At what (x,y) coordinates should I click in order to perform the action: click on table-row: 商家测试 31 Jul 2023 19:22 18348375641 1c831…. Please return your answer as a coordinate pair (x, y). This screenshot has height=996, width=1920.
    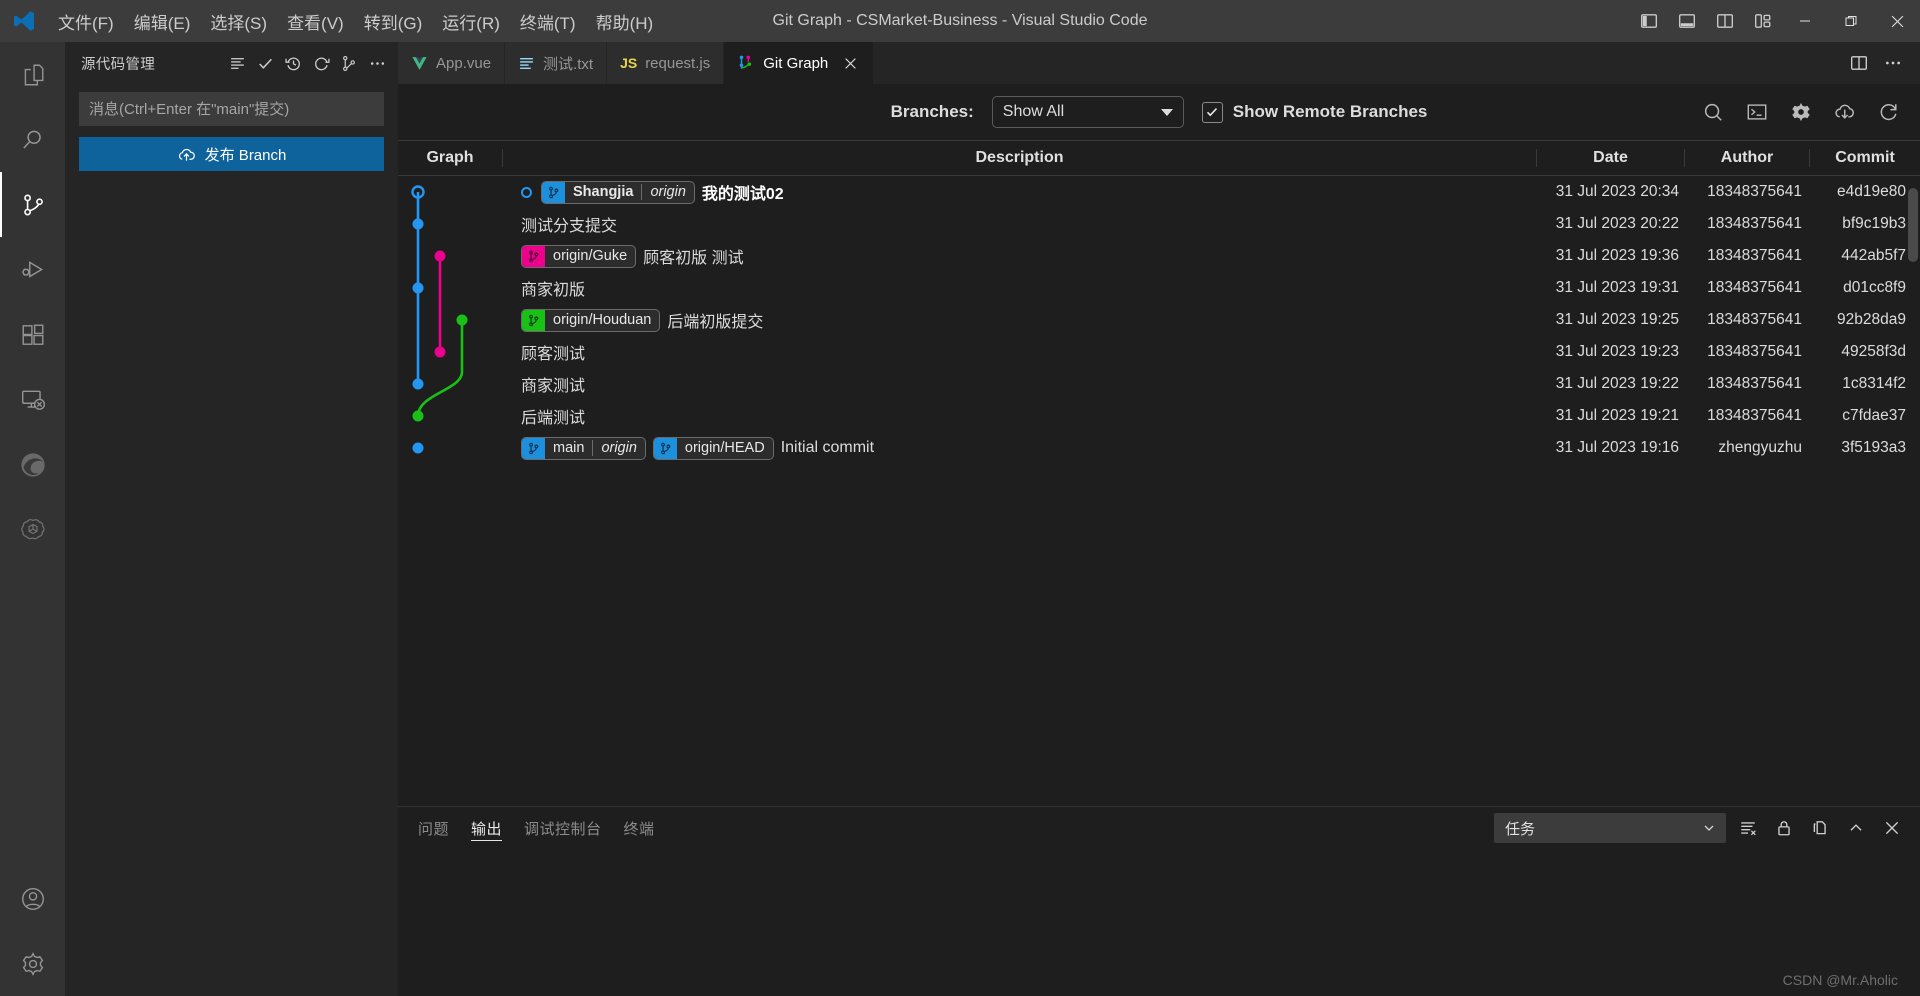
    Looking at the image, I should click on (1159, 384).